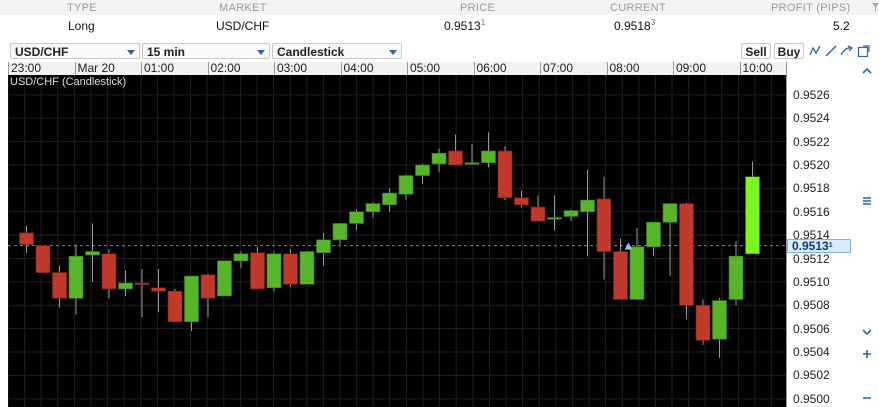 The image size is (879, 407). I want to click on interval-select: 15 min, so click(206, 51).